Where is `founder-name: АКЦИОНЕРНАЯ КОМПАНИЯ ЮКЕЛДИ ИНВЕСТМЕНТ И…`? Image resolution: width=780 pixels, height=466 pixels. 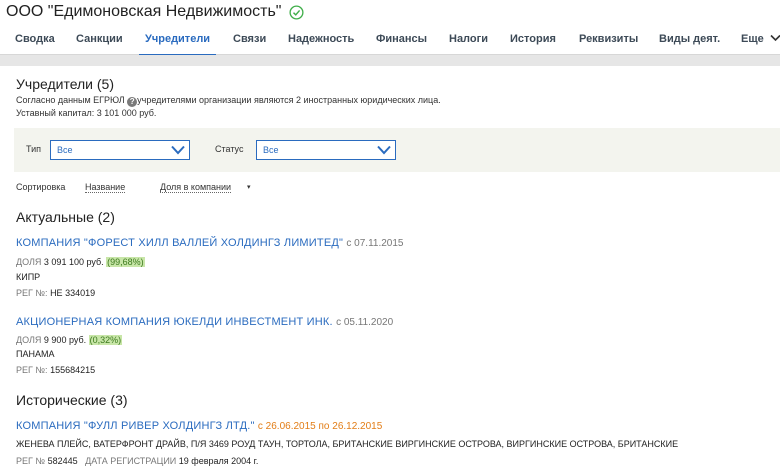
founder-name: АКЦИОНЕРНАЯ КОМПАНИЯ ЮКЕЛДИ ИНВЕСТМЕНТ И… is located at coordinates (174, 322).